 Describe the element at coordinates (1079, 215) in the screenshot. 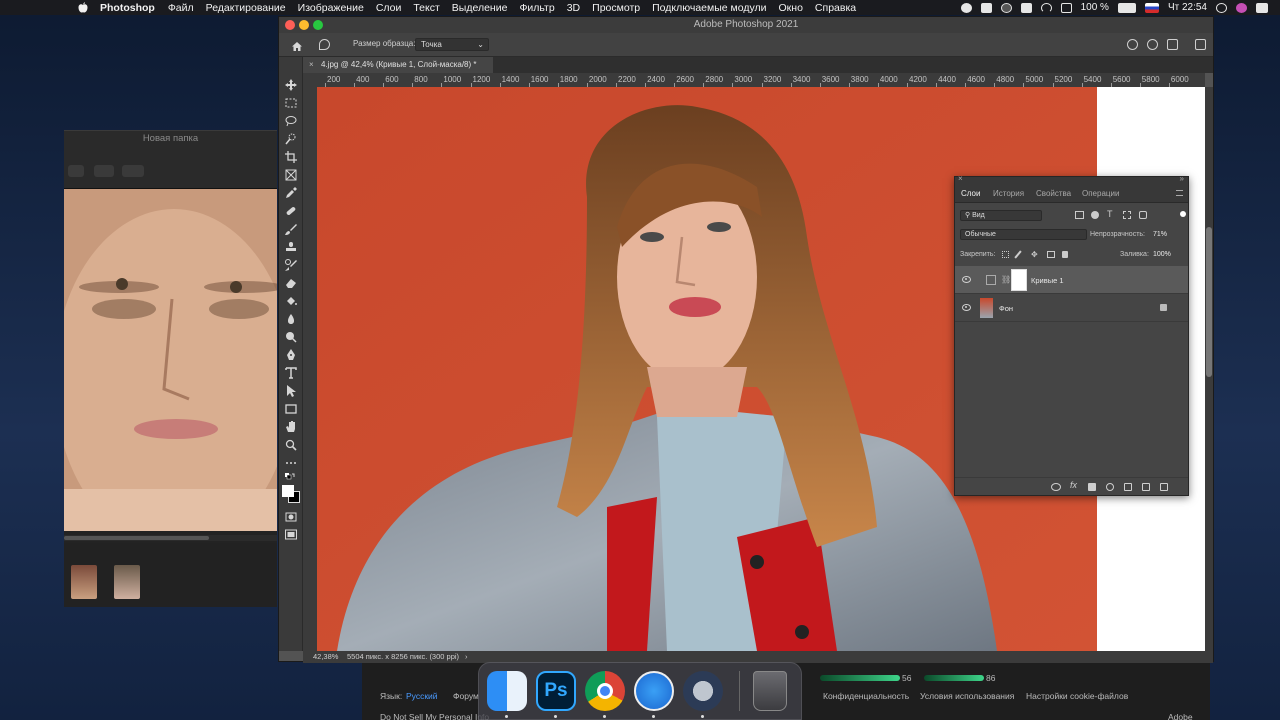

I see `filter-pixel-icon` at that location.